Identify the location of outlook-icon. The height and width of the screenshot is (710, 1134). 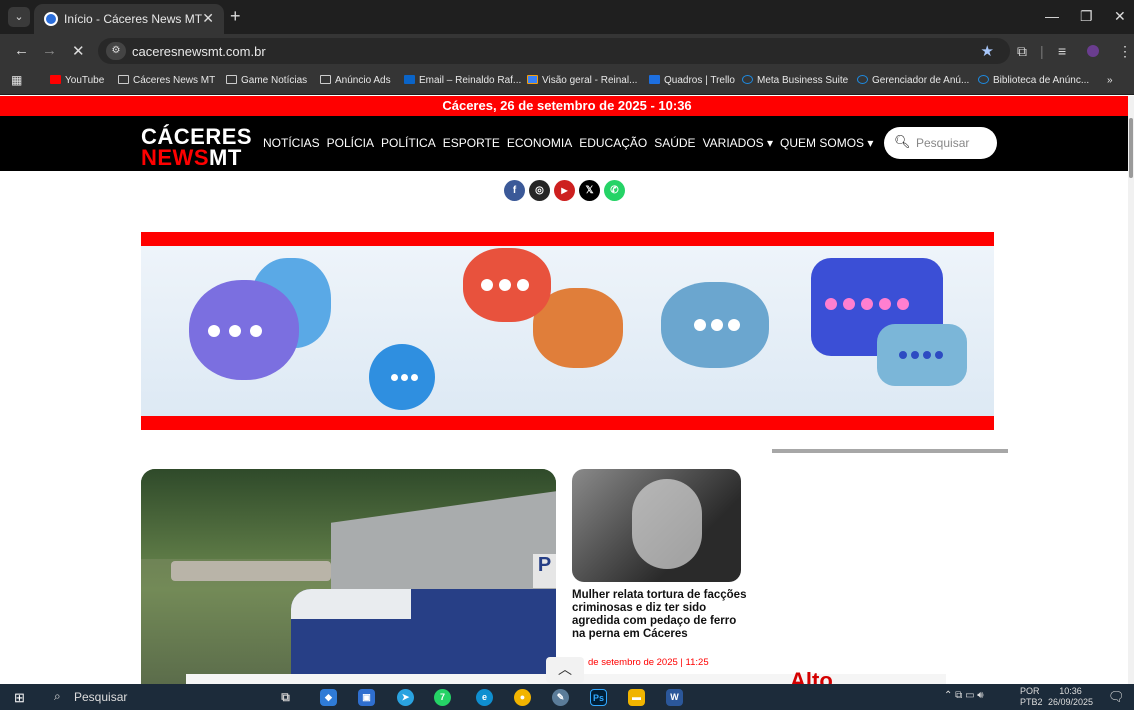
(409, 79).